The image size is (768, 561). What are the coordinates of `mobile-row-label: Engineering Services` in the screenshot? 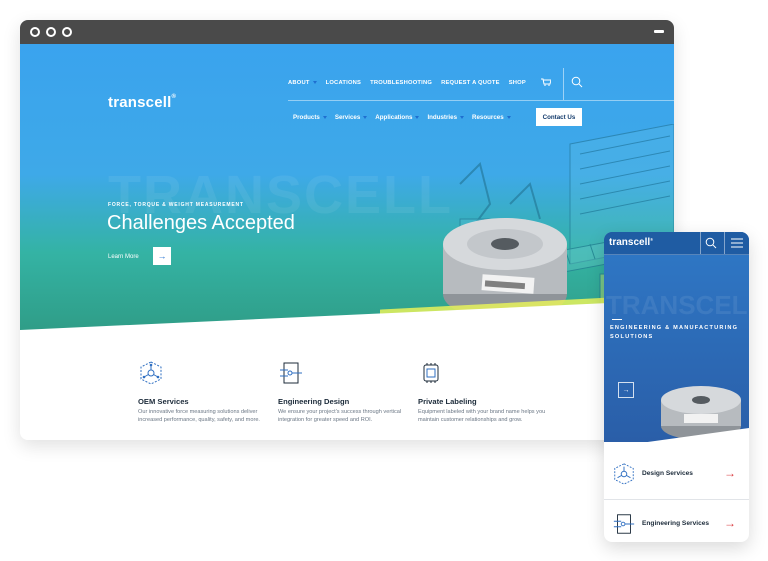 It's located at (676, 523).